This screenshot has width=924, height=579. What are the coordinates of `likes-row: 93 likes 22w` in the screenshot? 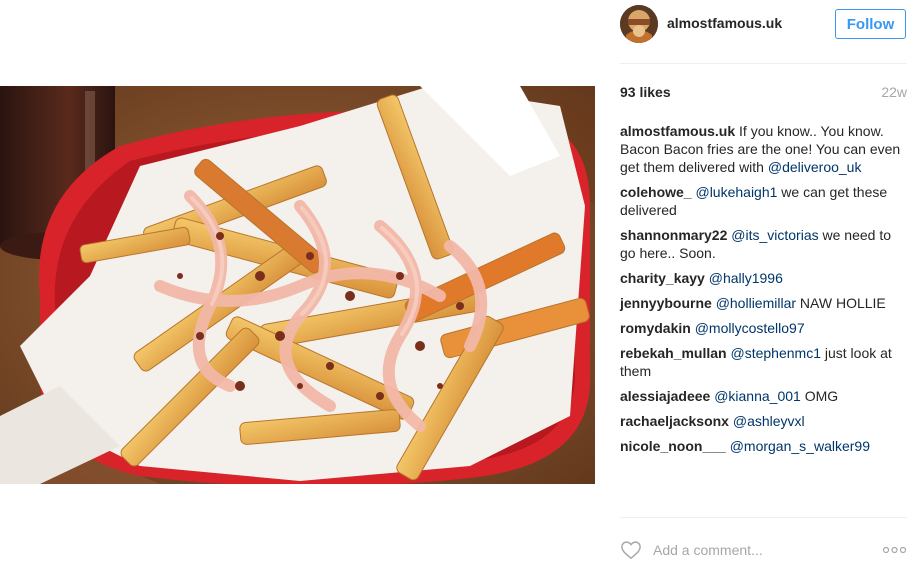 It's located at (763, 94).